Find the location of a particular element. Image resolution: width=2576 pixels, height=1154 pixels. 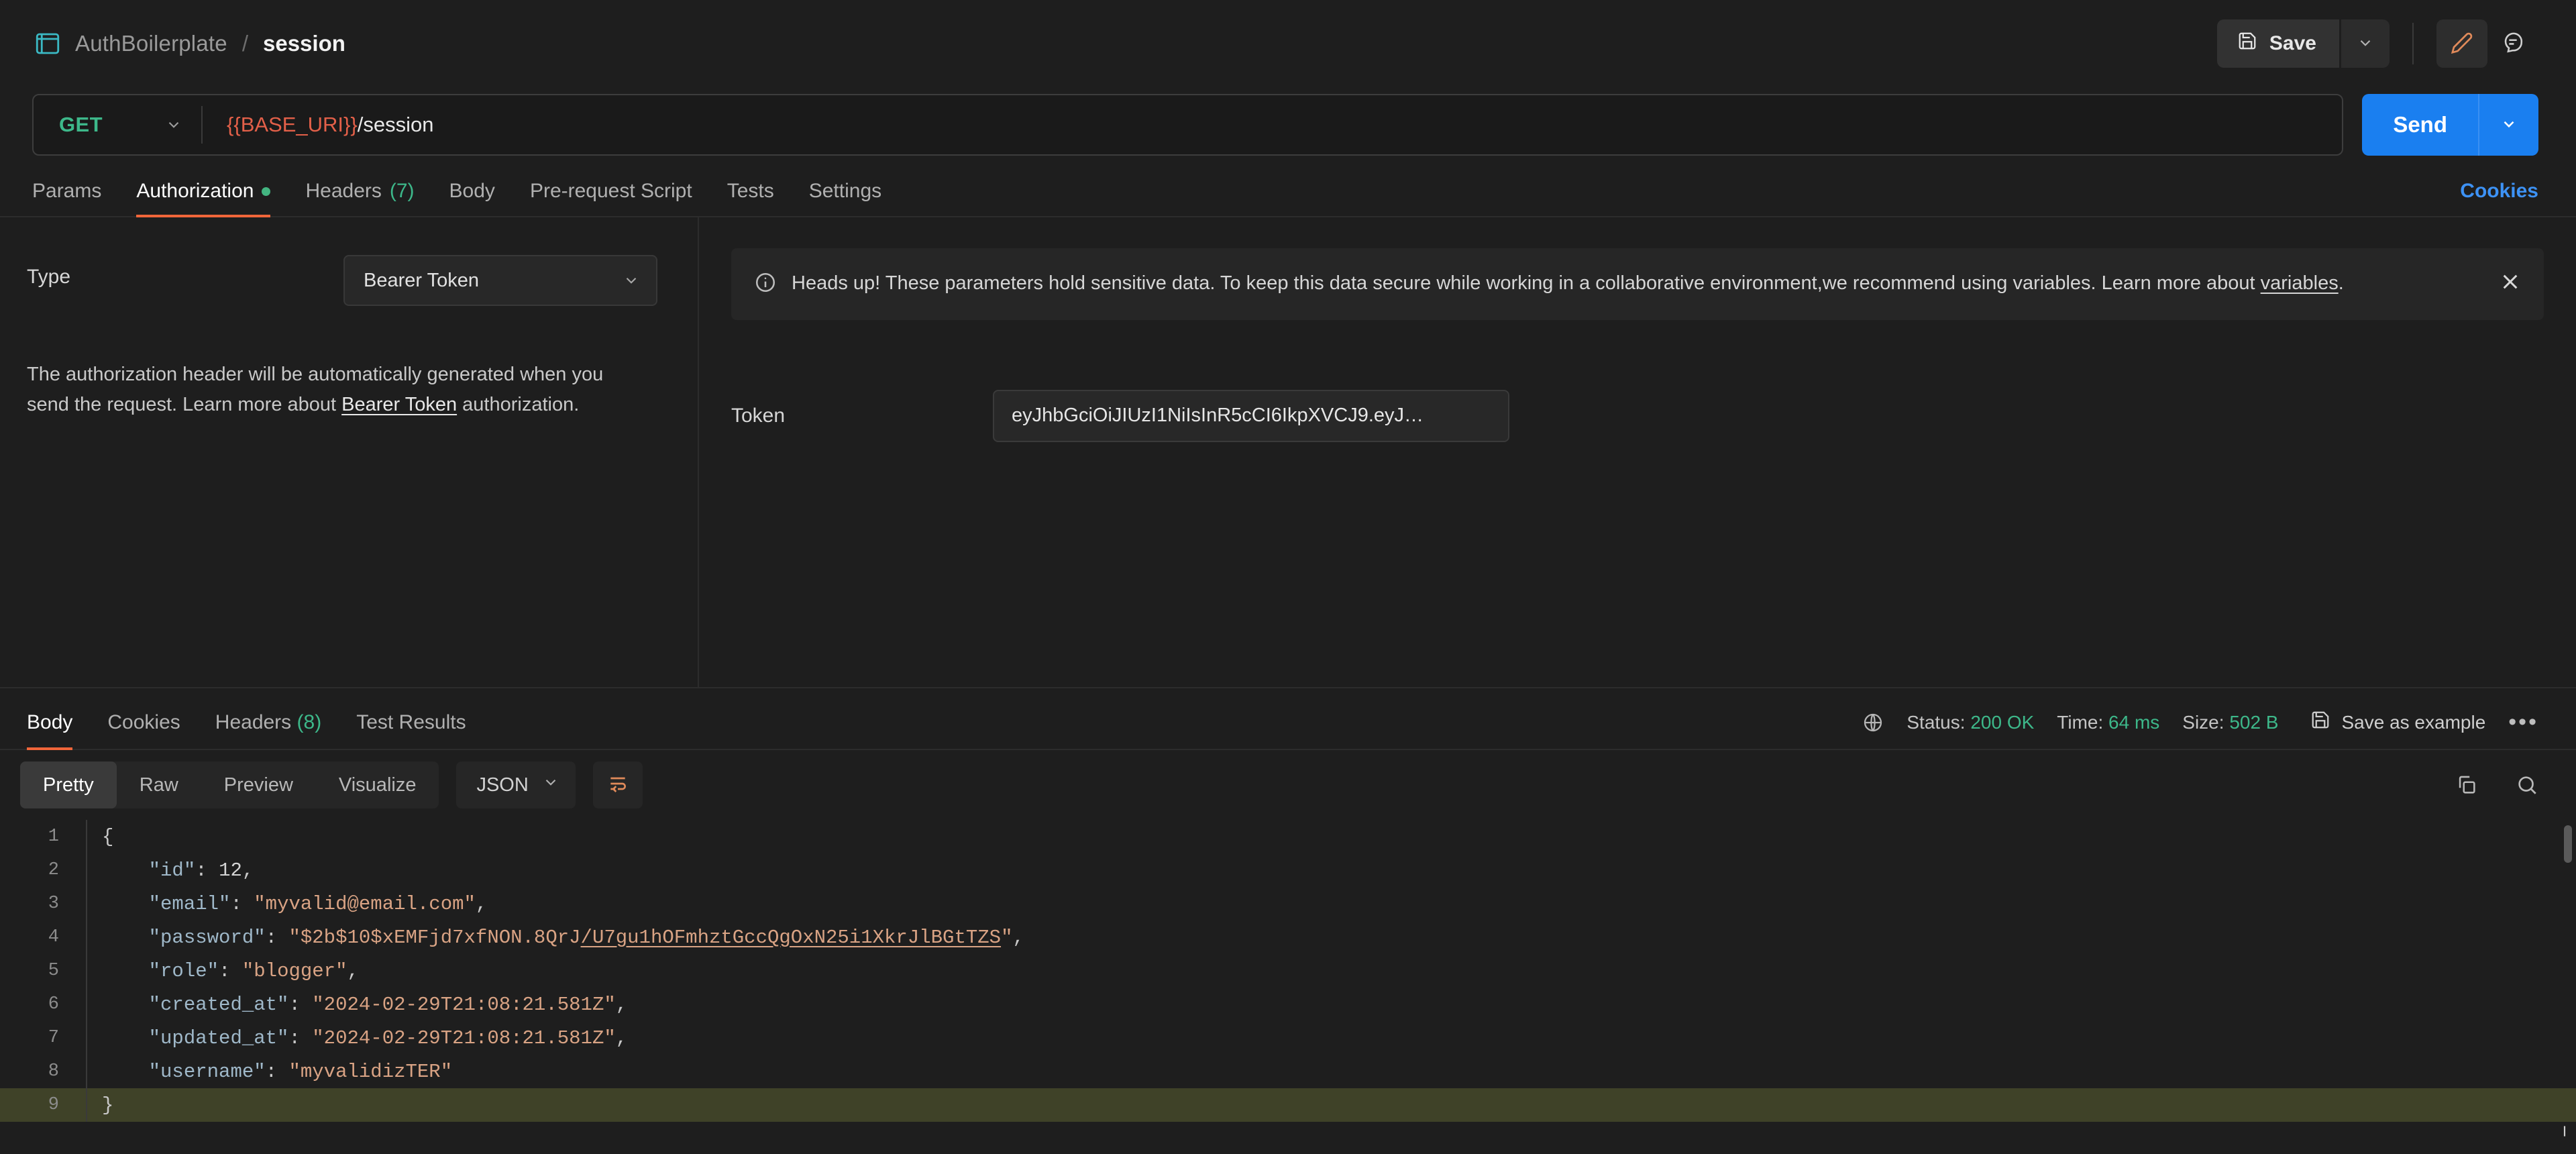

info-icon is located at coordinates (765, 282).